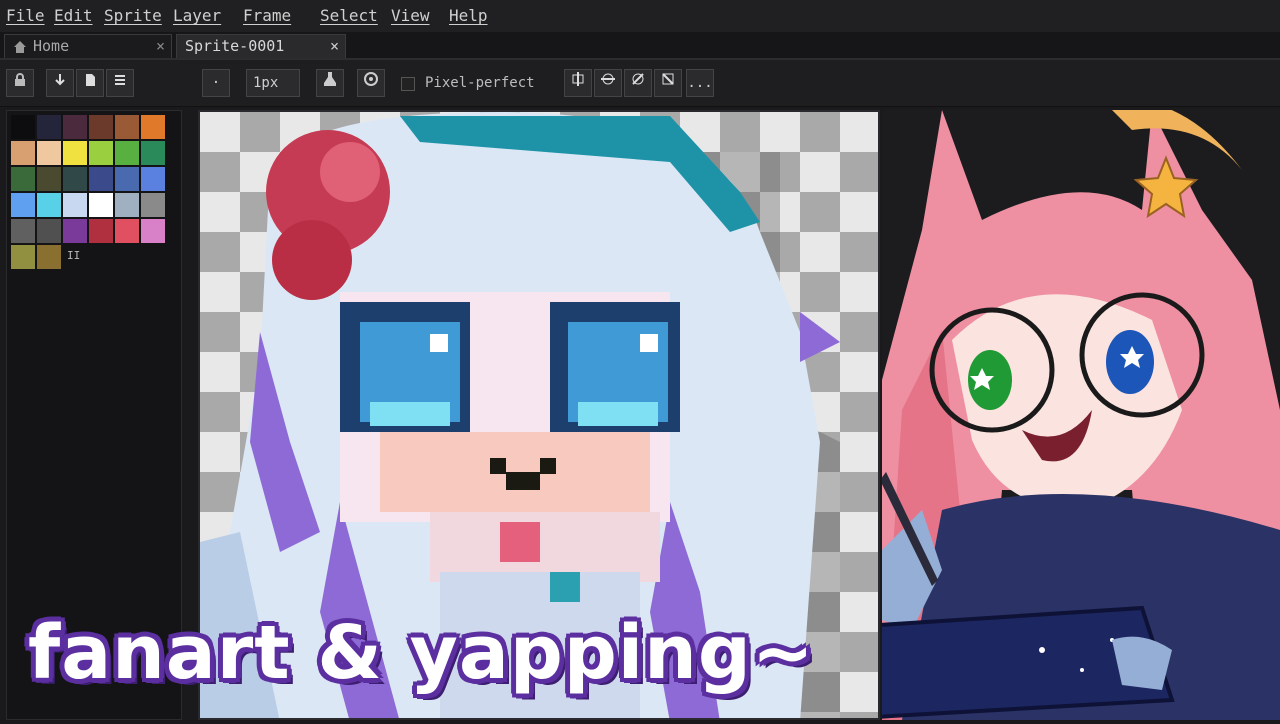  I want to click on symmetry-antidiag-button, so click(668, 83).